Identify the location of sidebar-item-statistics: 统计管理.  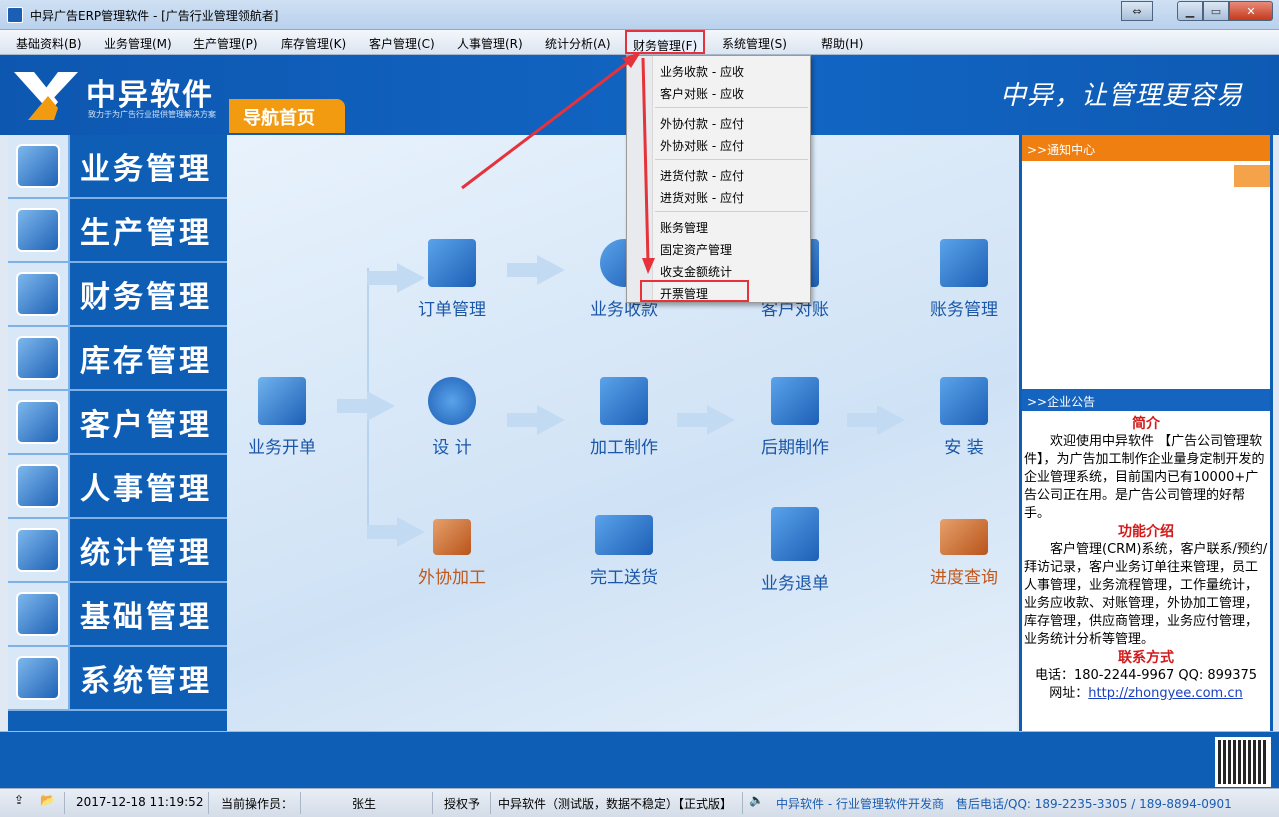
(117, 551).